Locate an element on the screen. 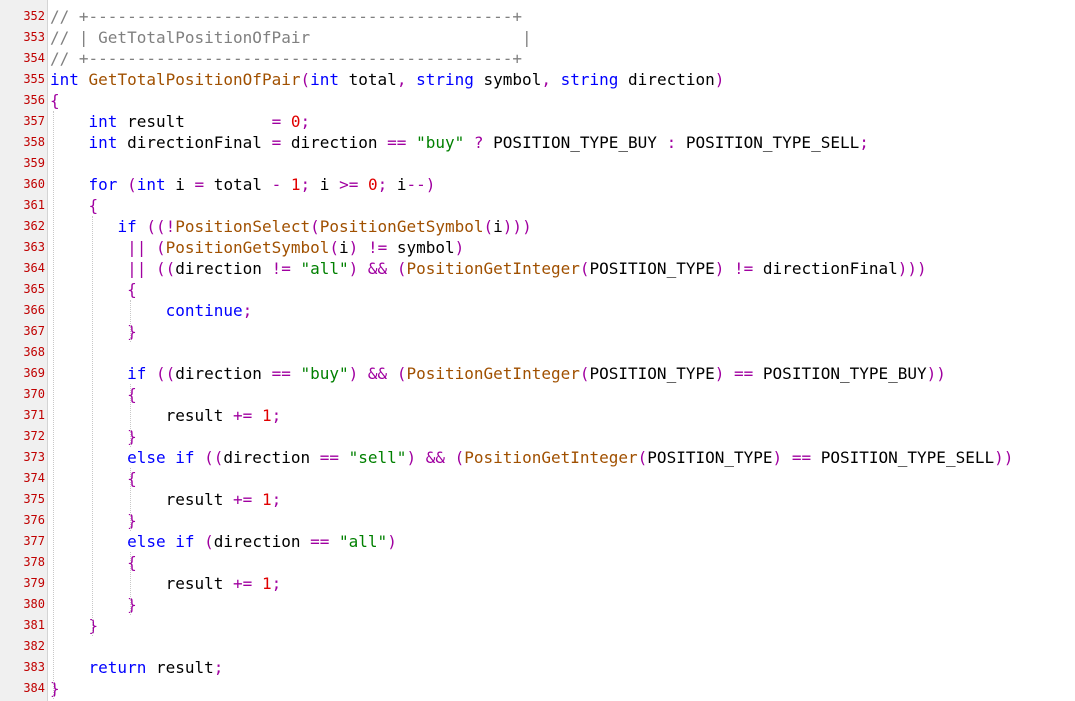  code-line: 380 } is located at coordinates (537, 604).